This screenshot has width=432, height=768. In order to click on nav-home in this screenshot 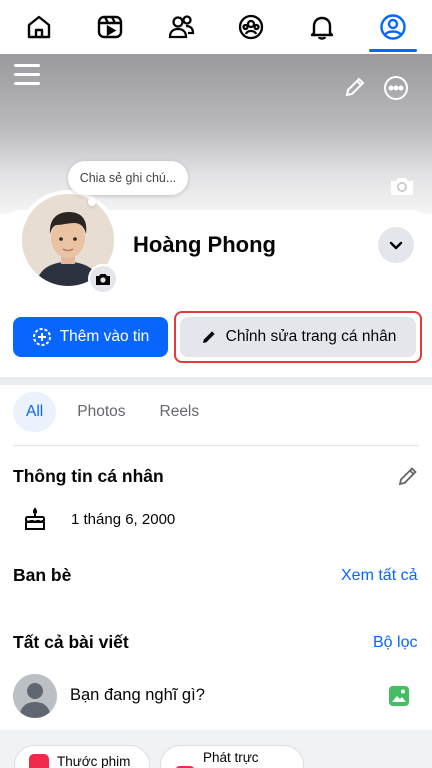, I will do `click(39, 27)`.